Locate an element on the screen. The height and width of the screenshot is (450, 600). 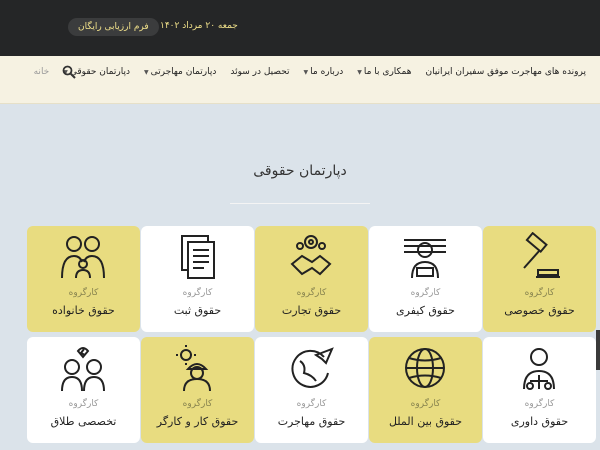
card-criminal-law: کارگروه حقوق کیفری is located at coordinates (425, 279).